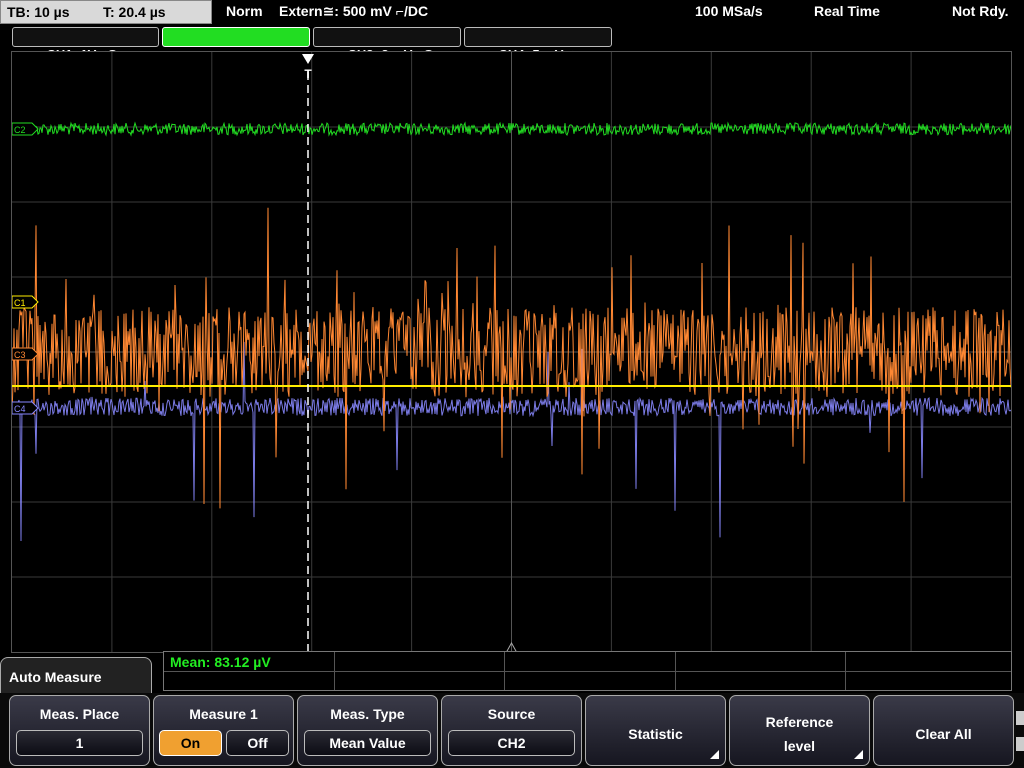 This screenshot has width=1024, height=768. Describe the element at coordinates (257, 743) in the screenshot. I see `measure1-off-button: Off` at that location.